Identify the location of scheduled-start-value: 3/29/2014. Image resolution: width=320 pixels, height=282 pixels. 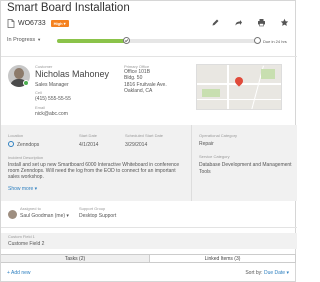
(136, 145).